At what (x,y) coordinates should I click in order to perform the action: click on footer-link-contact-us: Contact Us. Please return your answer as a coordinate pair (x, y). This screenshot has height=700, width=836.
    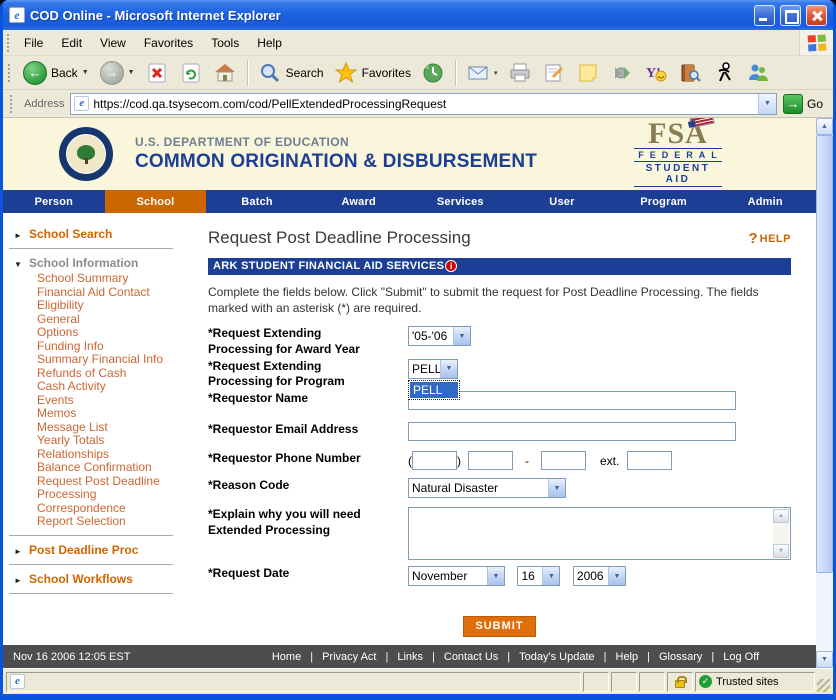
    Looking at the image, I should click on (471, 657).